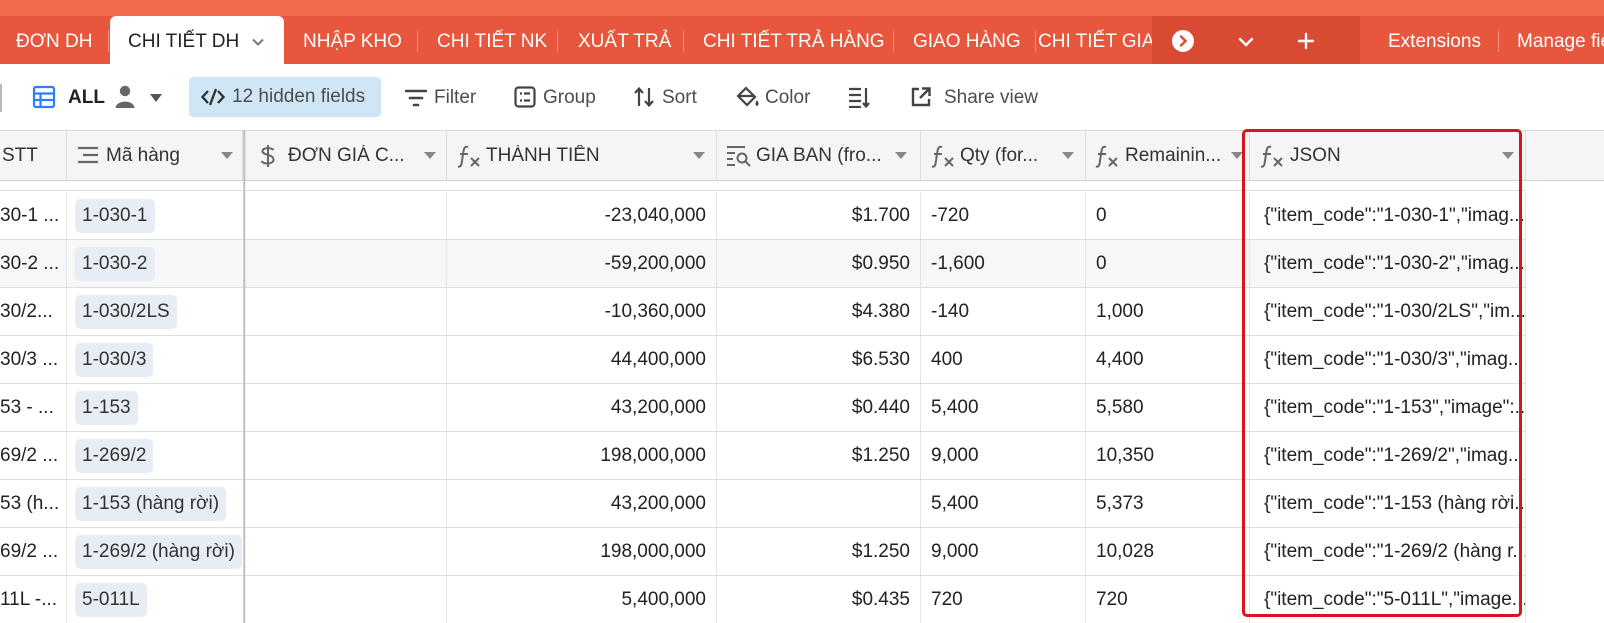 The image size is (1604, 623). Describe the element at coordinates (679, 98) in the screenshot. I see `sort-button: Sort` at that location.